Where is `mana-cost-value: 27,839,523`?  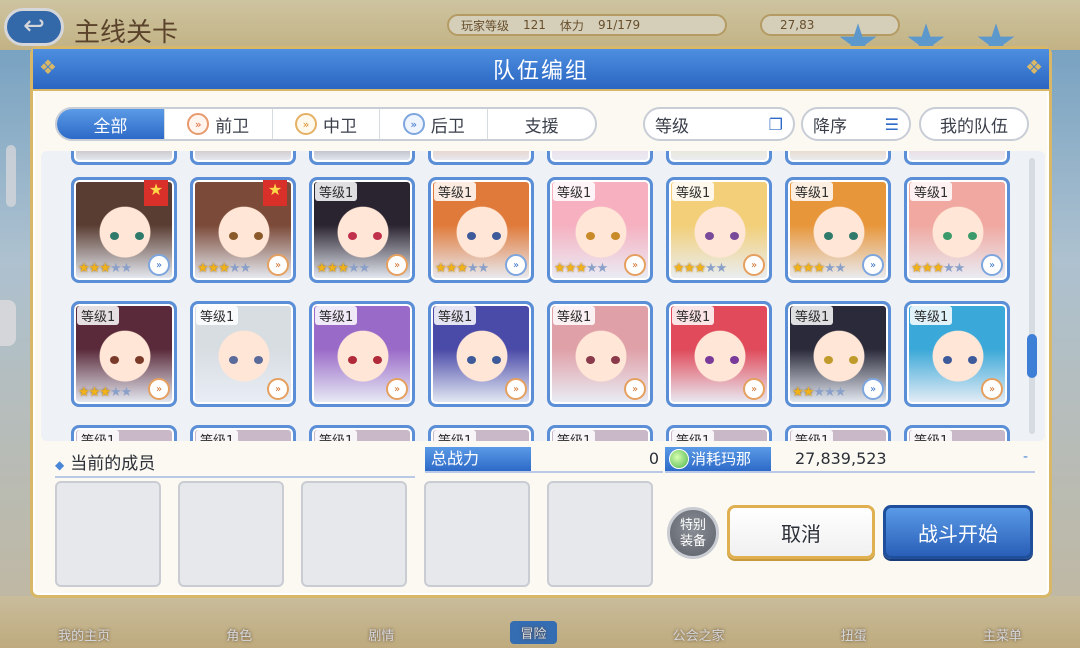
mana-cost-value: 27,839,523 is located at coordinates (841, 458).